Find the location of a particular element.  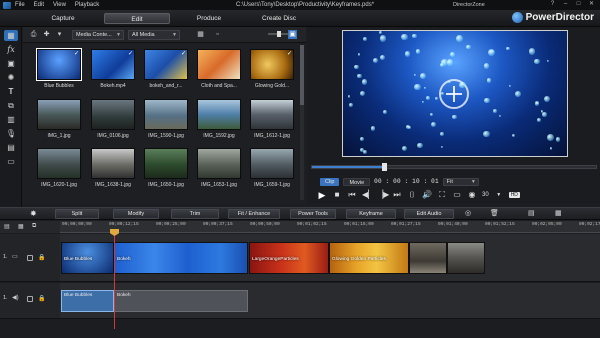

previous-frame-icon: ⏮ is located at coordinates (352, 195).